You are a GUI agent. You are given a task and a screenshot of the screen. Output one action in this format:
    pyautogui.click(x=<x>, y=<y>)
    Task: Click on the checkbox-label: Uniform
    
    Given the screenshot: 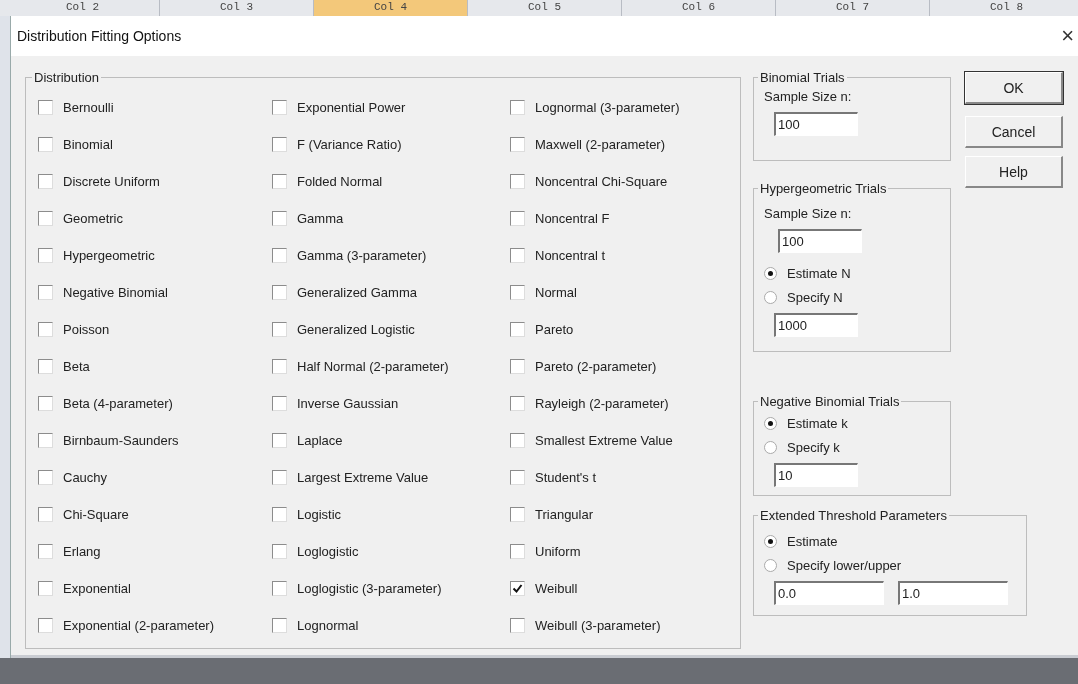 What is the action you would take?
    pyautogui.click(x=558, y=551)
    